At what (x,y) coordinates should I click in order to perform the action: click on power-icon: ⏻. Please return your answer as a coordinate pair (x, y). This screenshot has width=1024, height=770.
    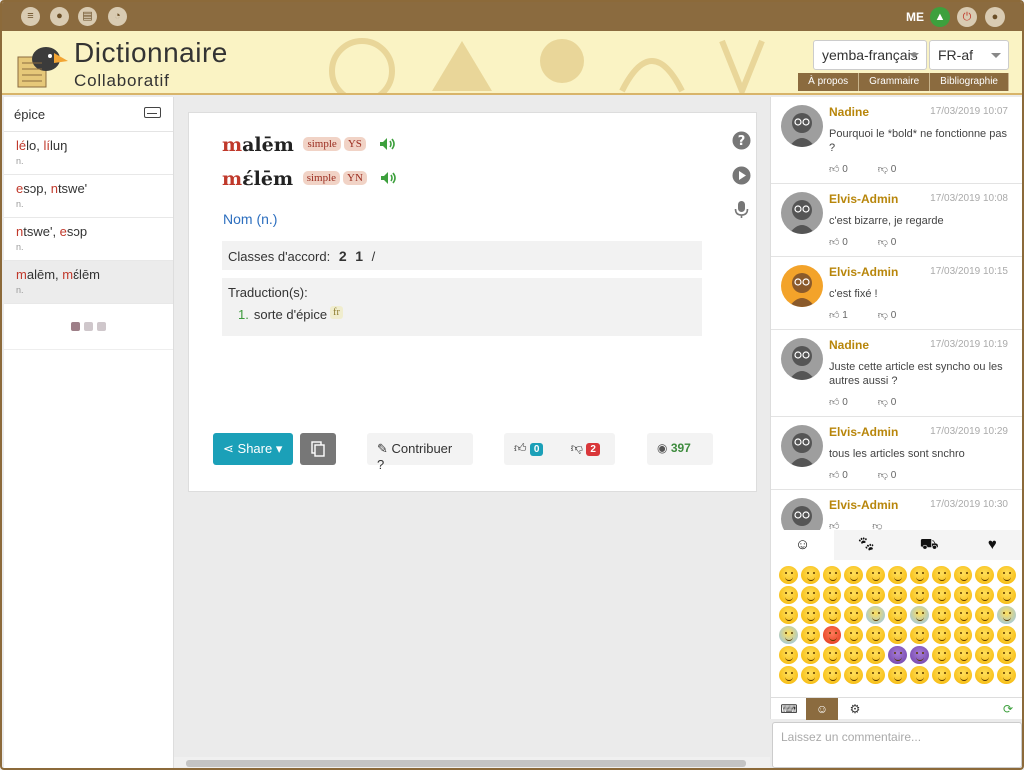
    Looking at the image, I should click on (967, 17).